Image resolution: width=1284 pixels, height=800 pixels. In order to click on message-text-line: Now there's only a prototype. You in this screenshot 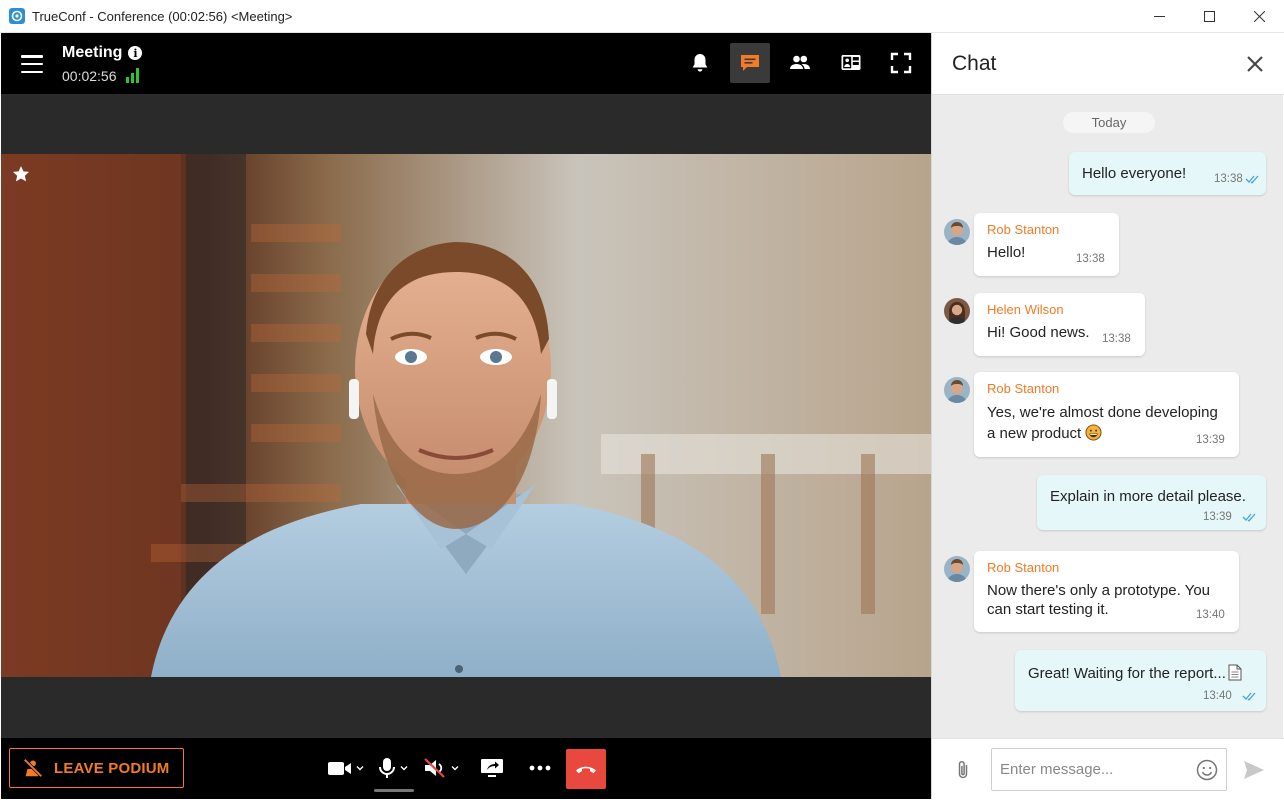, I will do `click(1099, 590)`.